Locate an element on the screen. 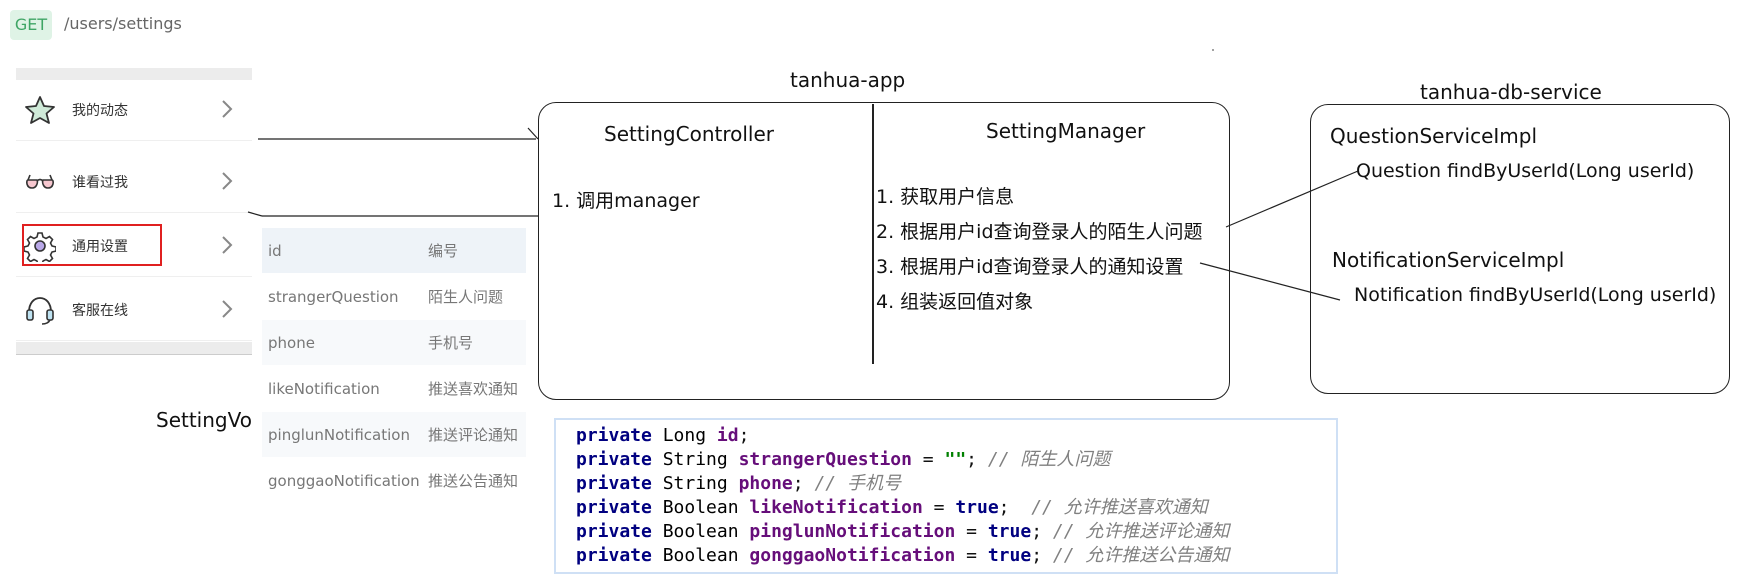 The width and height of the screenshot is (1744, 584). request-arrow-head is located at coordinates (533, 133).